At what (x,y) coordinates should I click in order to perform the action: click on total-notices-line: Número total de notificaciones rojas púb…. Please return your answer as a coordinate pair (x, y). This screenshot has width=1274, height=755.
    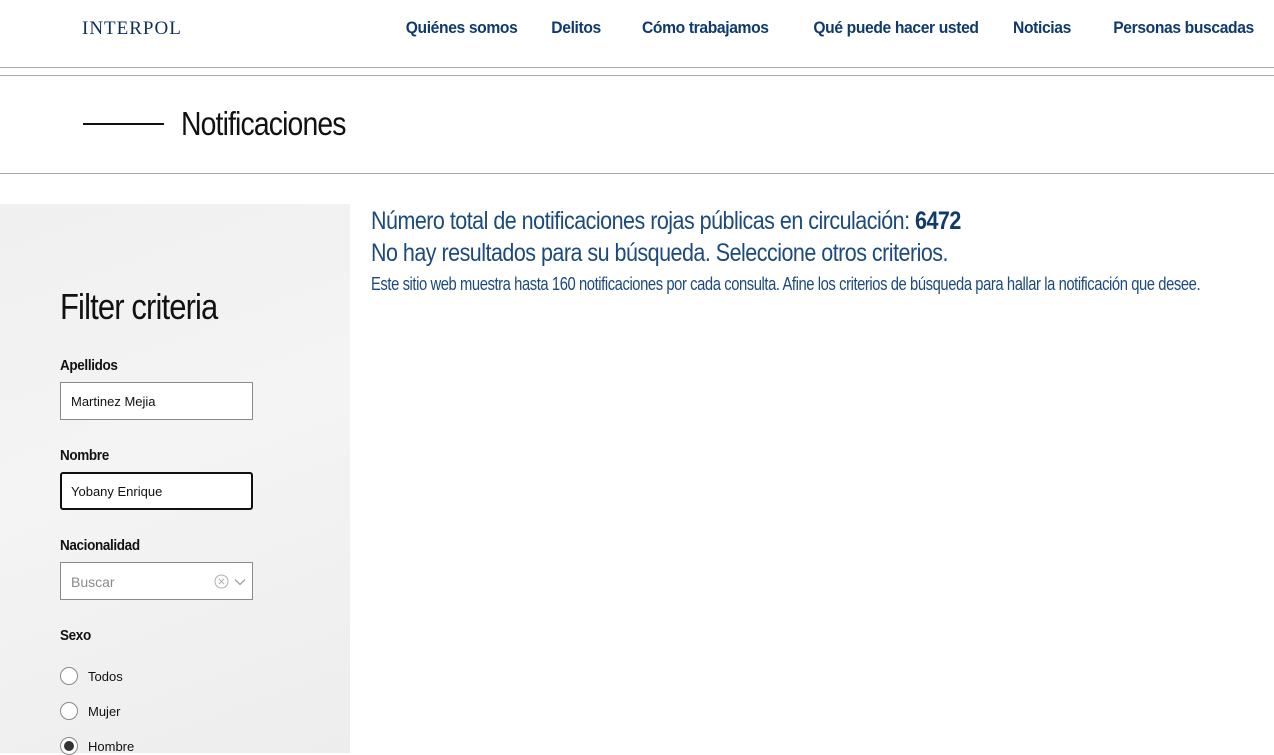
    Looking at the image, I should click on (753, 221).